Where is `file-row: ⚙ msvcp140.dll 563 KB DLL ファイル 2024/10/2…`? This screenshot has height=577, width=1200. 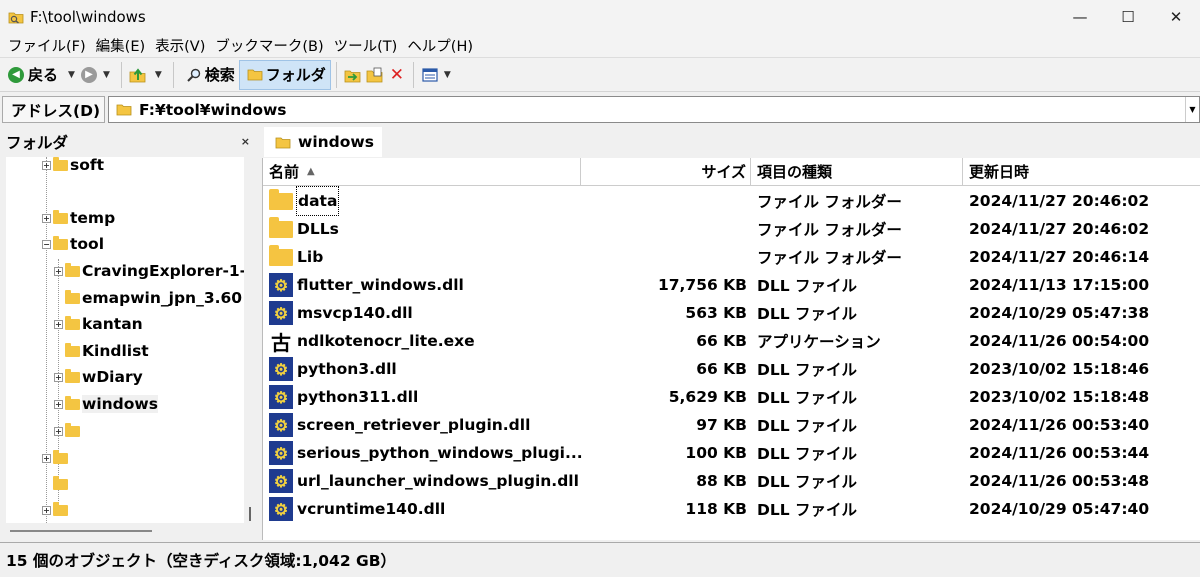 file-row: ⚙ msvcp140.dll 563 KB DLL ファイル 2024/10/2… is located at coordinates (731, 313).